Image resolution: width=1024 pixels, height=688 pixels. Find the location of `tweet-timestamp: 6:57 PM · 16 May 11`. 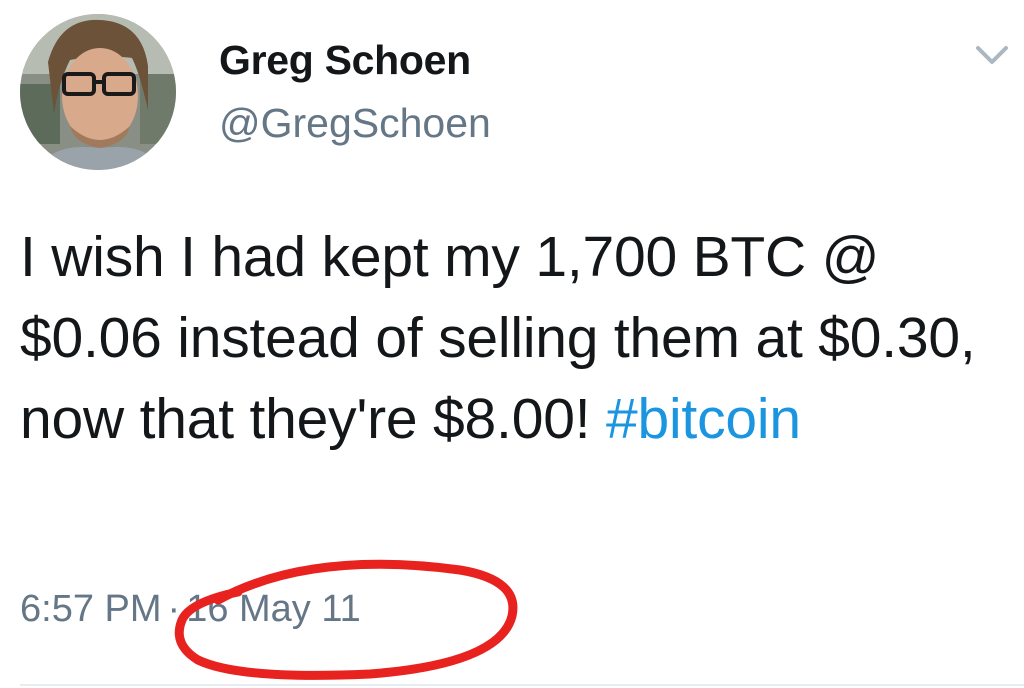

tweet-timestamp: 6:57 PM · 16 May 11 is located at coordinates (190, 609).